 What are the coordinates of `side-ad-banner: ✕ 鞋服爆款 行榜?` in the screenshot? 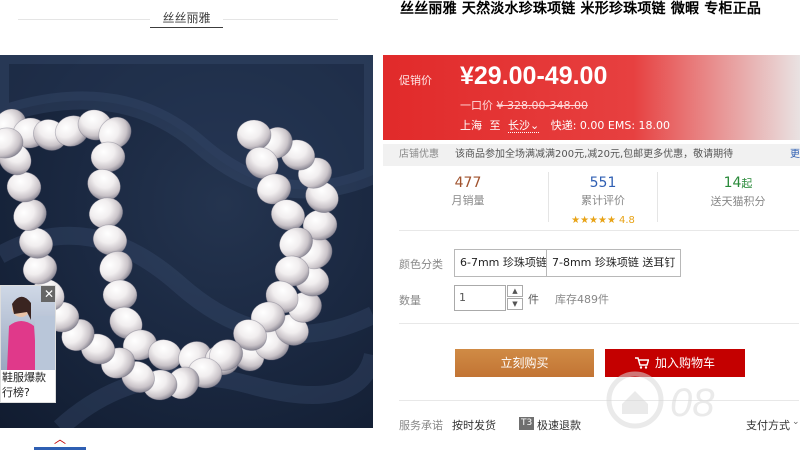 It's located at (28, 344).